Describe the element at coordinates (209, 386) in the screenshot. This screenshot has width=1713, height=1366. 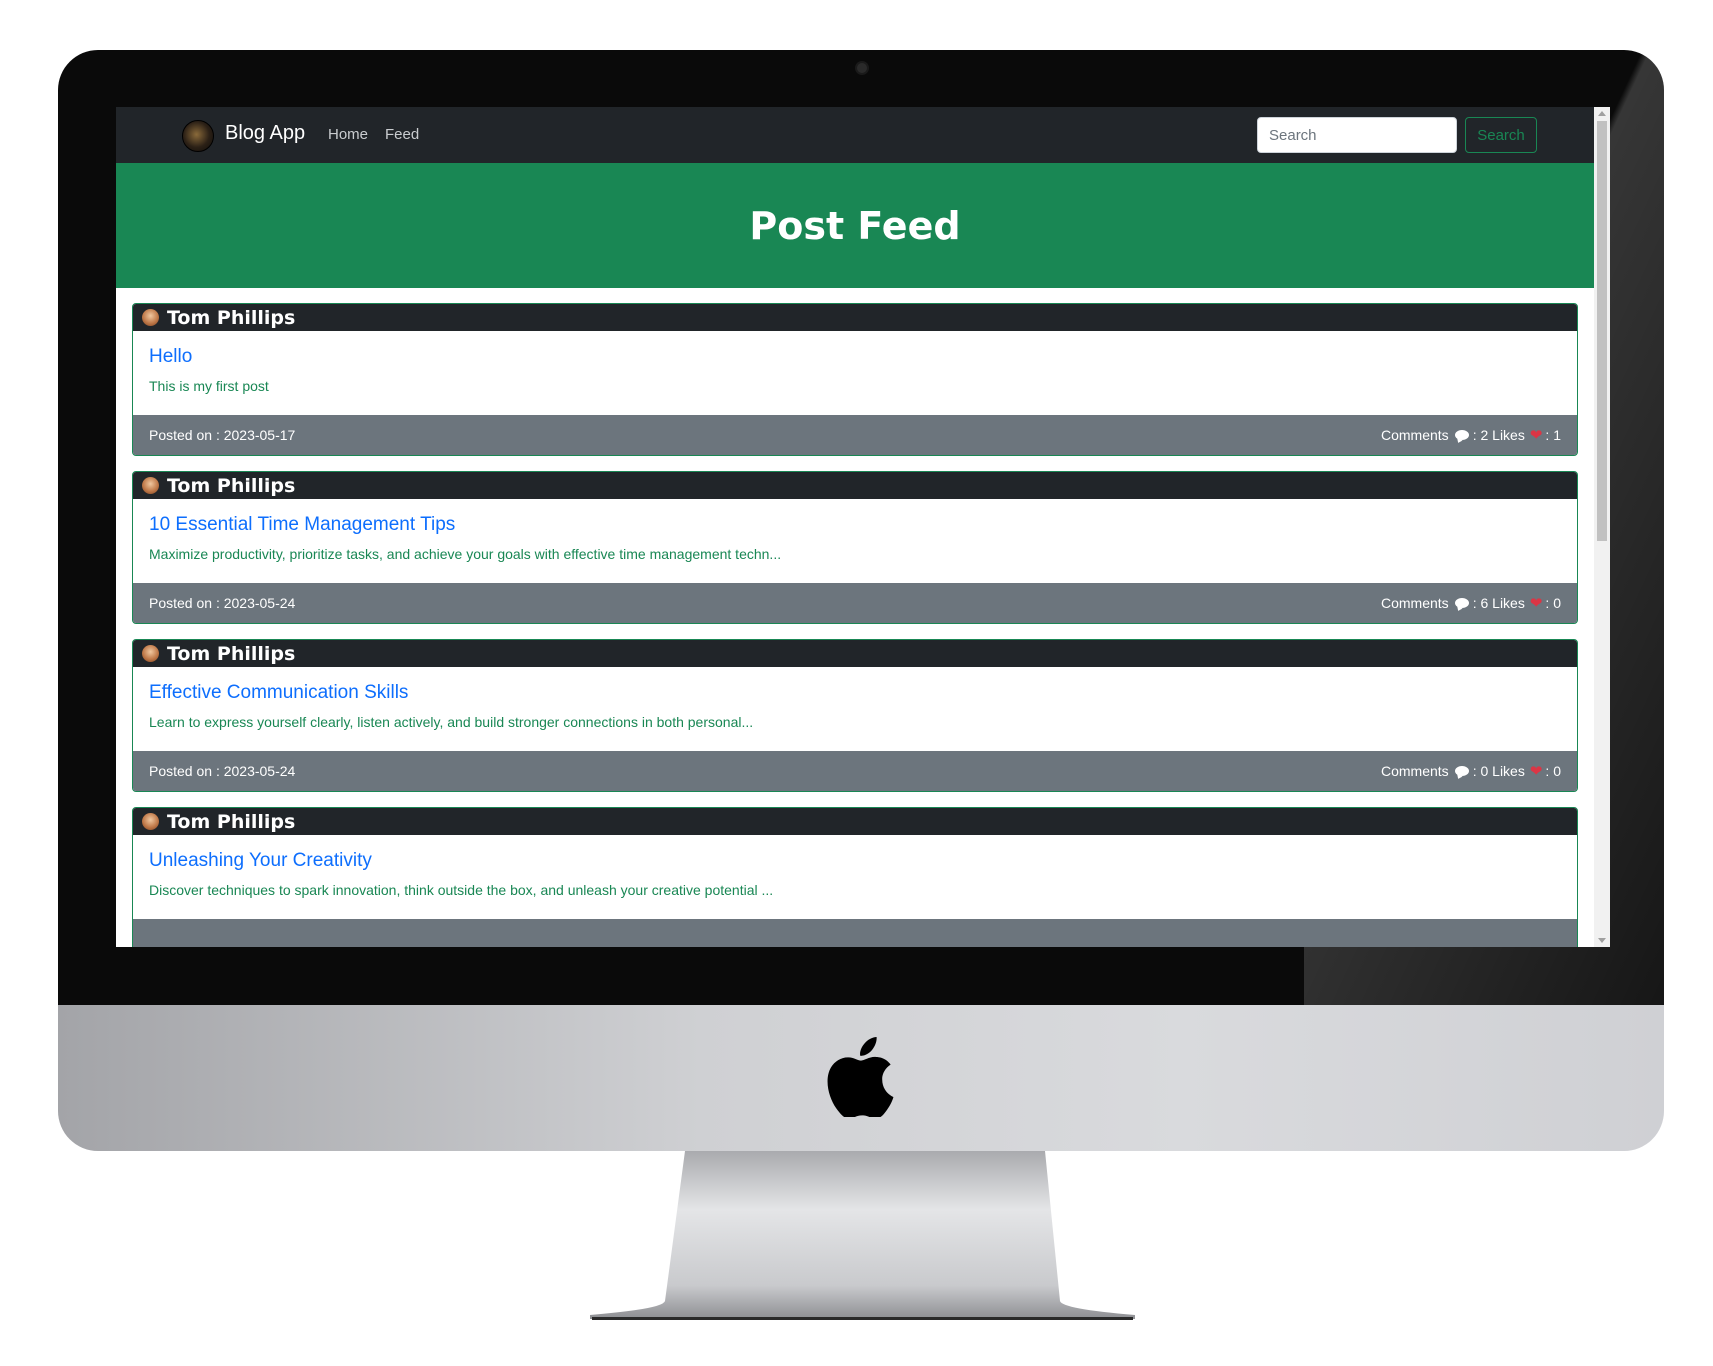
I see `post-excerpt: This is my first post` at that location.